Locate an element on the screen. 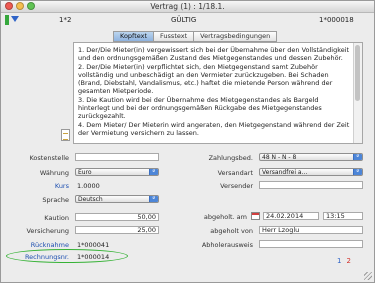 The image size is (375, 283). tab-vertragsbedingungen: Vertragsbedingungen is located at coordinates (235, 36).